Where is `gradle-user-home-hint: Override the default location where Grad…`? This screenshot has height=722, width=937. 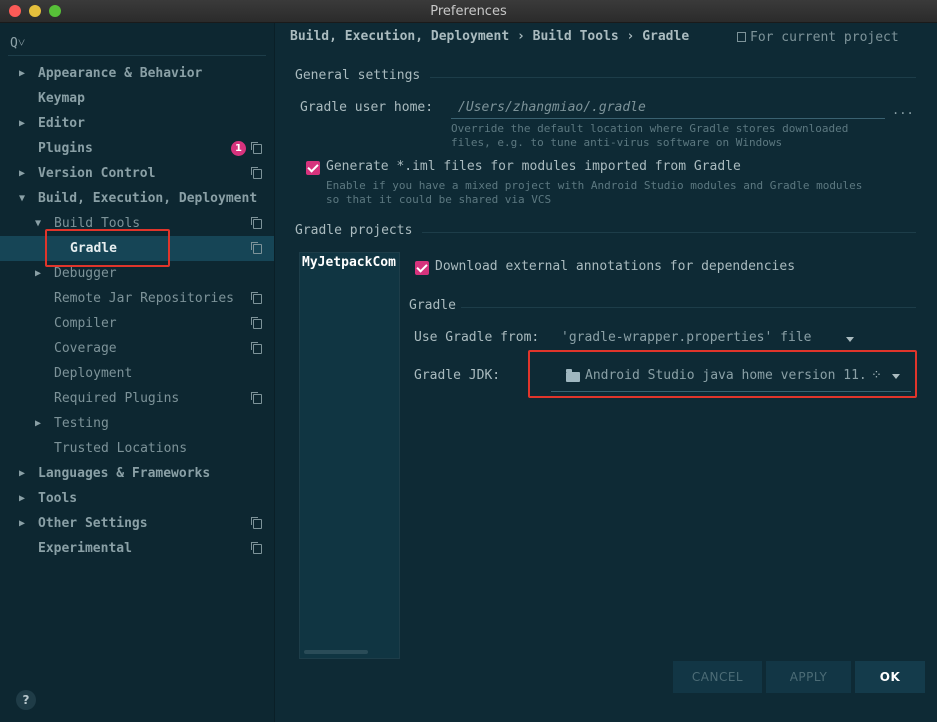 gradle-user-home-hint: Override the default location where Grad… is located at coordinates (650, 135).